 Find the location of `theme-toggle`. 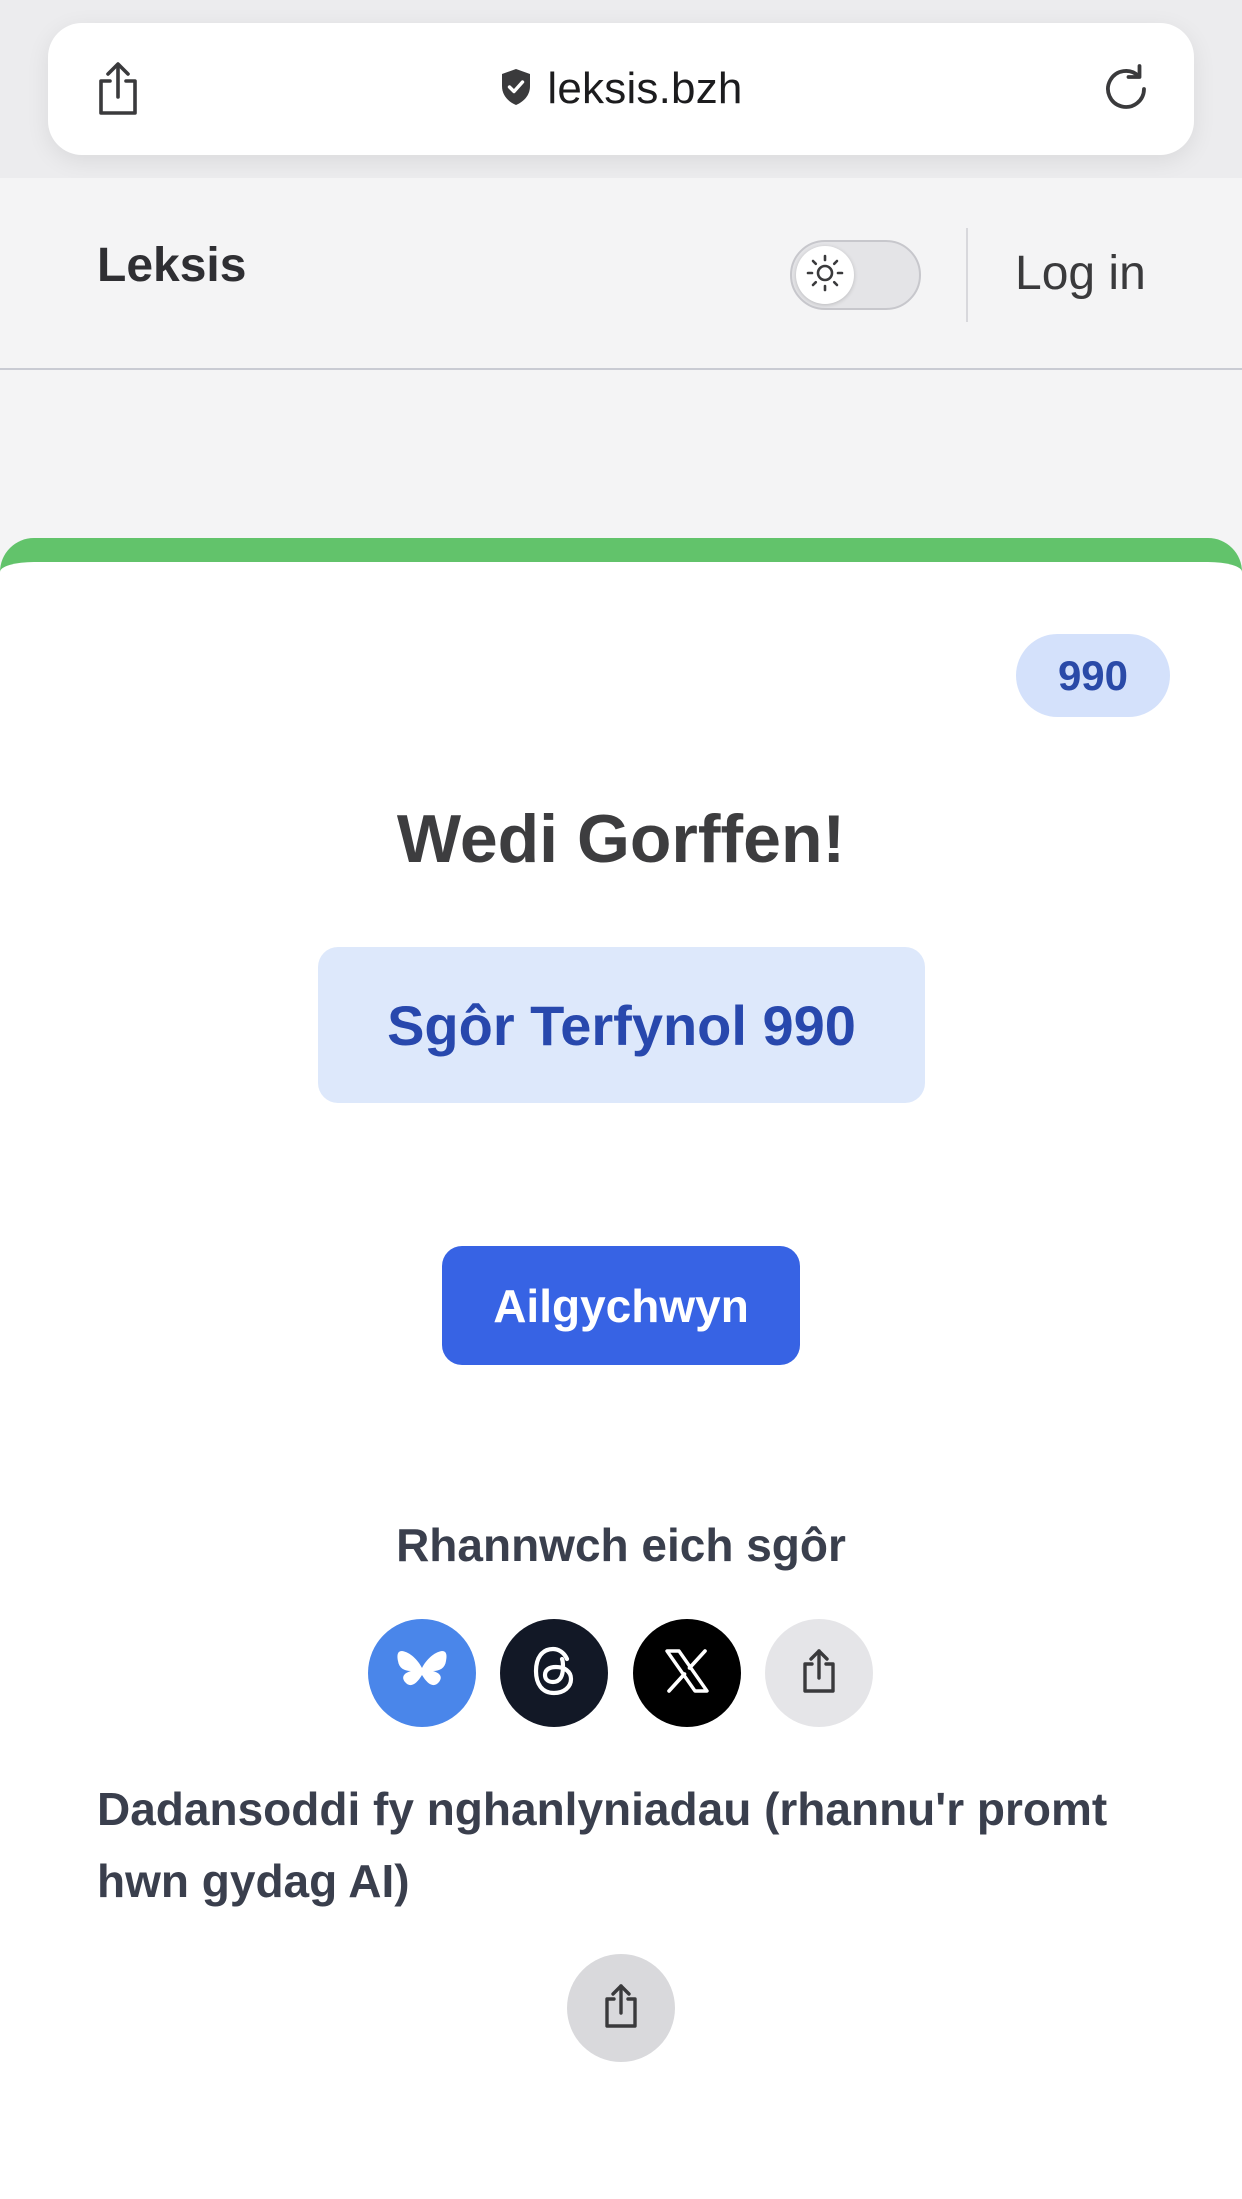

theme-toggle is located at coordinates (855, 275).